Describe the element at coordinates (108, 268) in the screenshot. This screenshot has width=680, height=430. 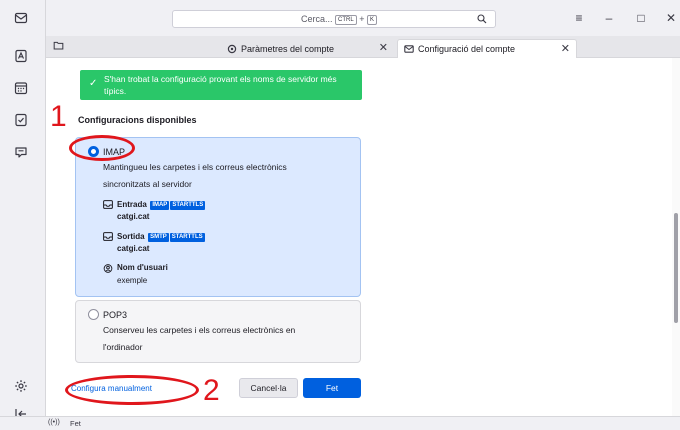
I see `user-icon` at that location.